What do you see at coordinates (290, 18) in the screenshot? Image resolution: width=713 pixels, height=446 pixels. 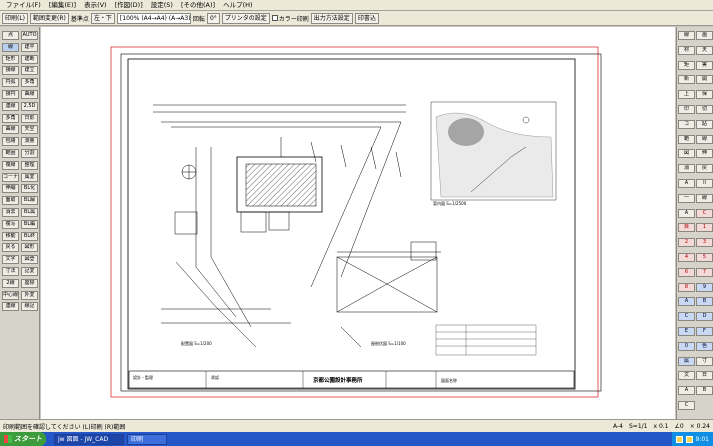 I see `color-print-checkbox: カラー印刷` at bounding box center [290, 18].